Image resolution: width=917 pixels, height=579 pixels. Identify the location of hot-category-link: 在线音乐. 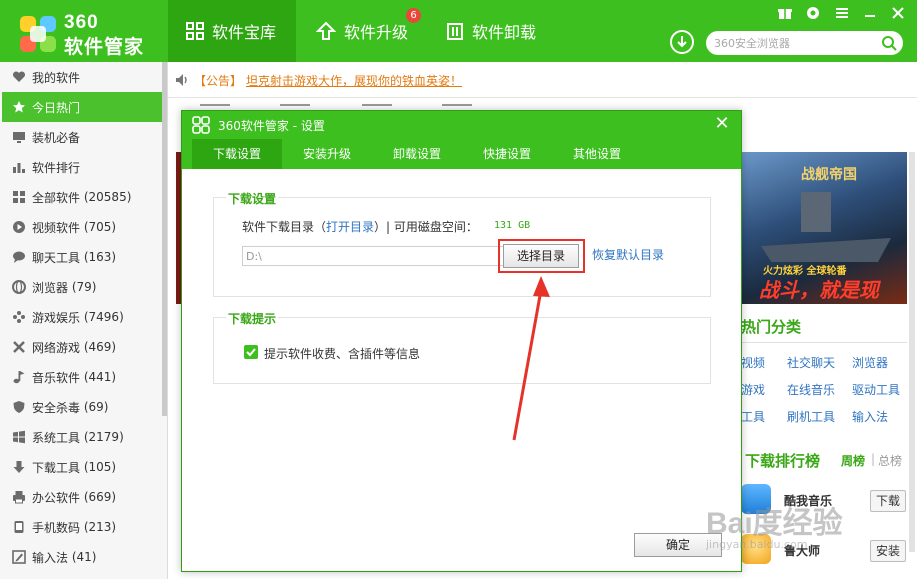
(811, 389).